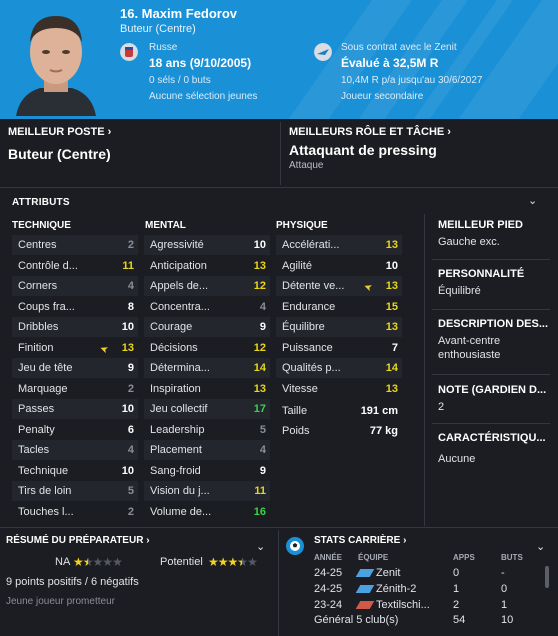 This screenshot has height=636, width=558. What do you see at coordinates (356, 620) in the screenshot?
I see `career-total-label: Général 5 club(s)` at bounding box center [356, 620].